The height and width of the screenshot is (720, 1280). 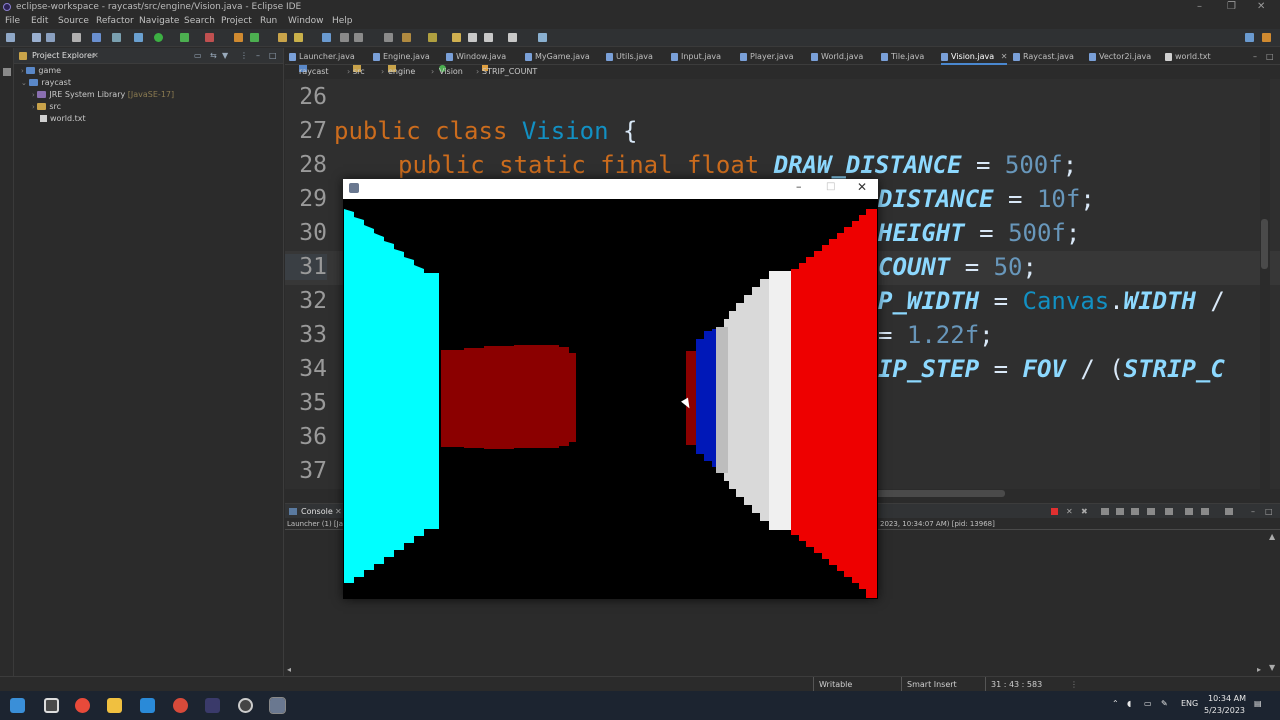 I want to click on display-selected-console-icon, so click(x=1169, y=511).